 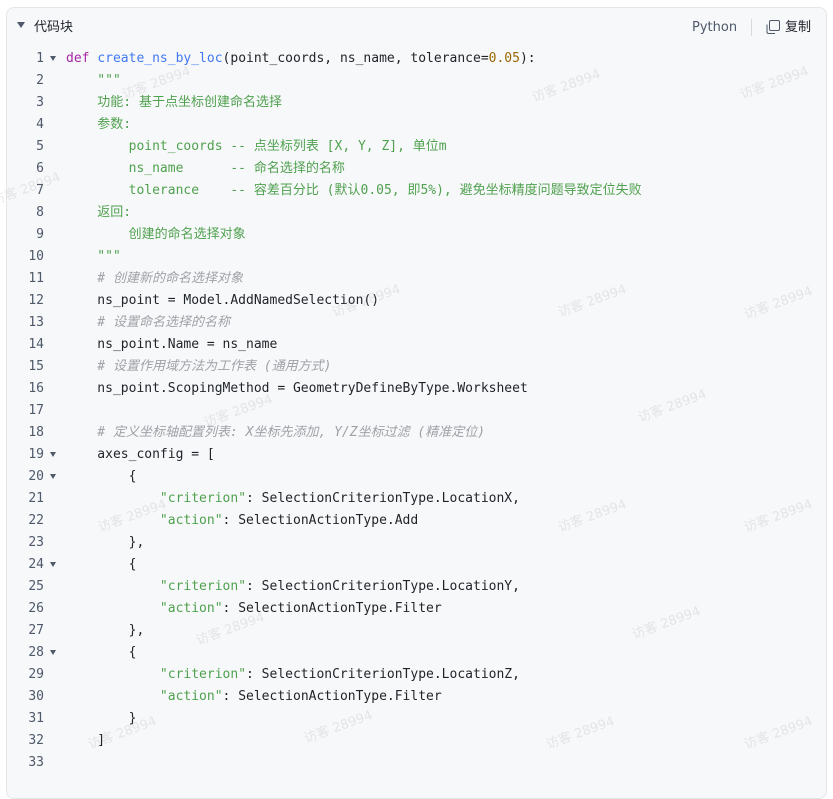 I want to click on line-number: 15, so click(x=36, y=366).